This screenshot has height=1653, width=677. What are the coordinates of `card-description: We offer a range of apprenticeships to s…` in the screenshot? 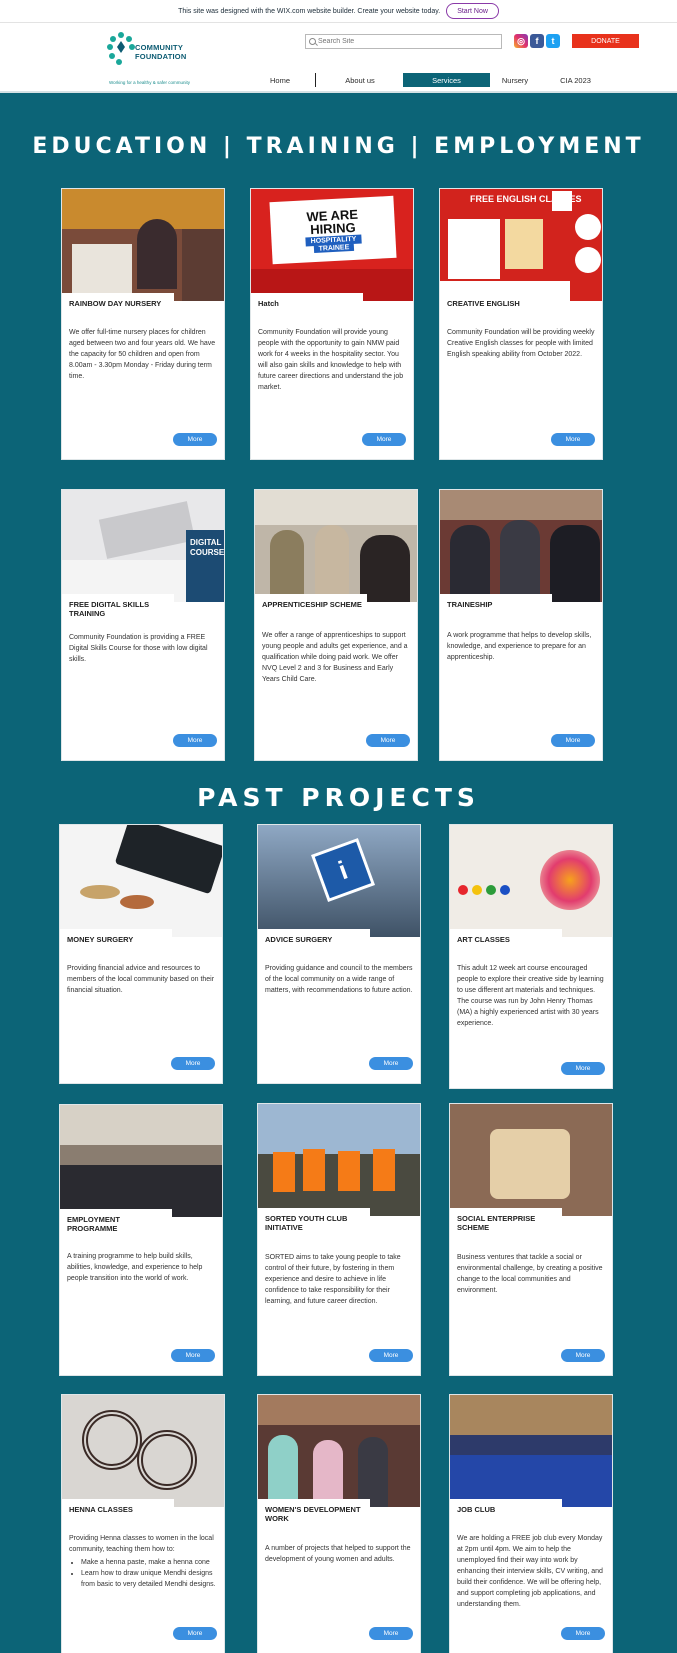 It's located at (335, 657).